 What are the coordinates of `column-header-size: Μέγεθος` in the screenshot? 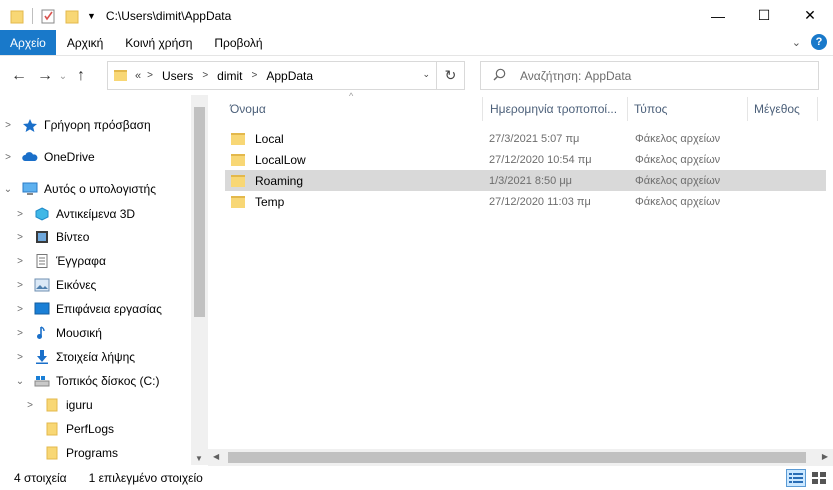 It's located at (777, 109).